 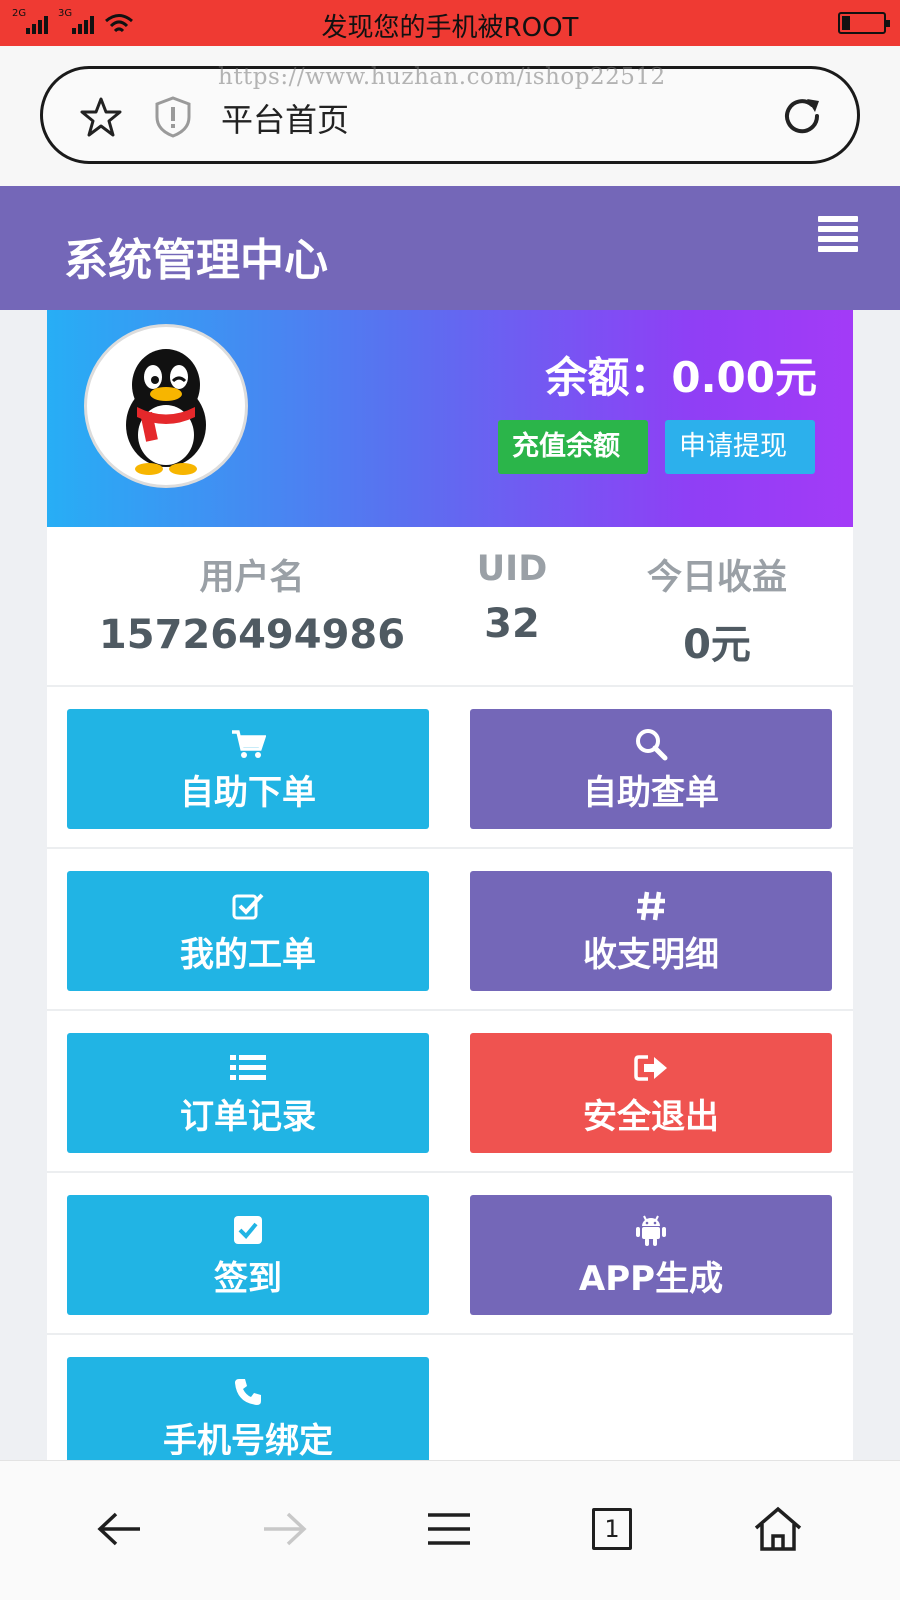 I want to click on app-generate-label: APP生成, so click(x=651, y=1279).